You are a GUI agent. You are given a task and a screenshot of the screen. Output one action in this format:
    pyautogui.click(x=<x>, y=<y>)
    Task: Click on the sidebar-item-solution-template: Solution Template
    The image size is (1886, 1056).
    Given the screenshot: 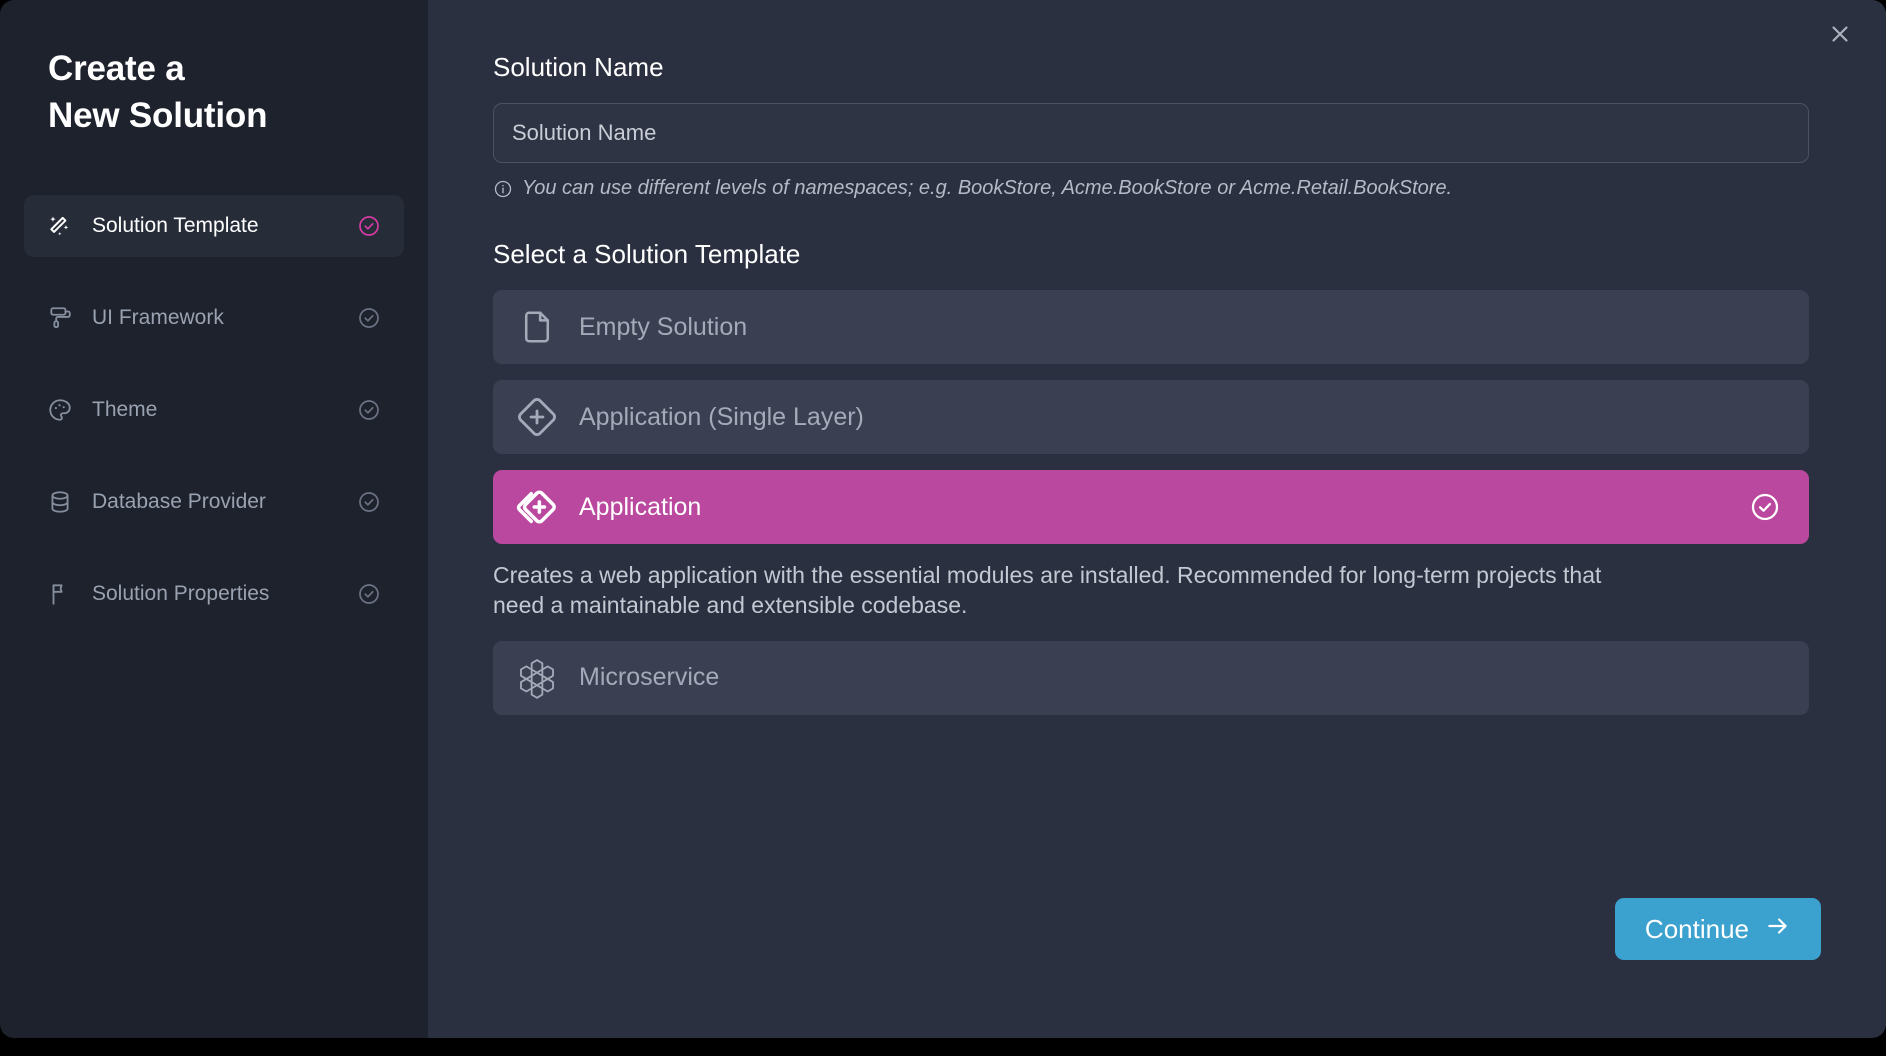 What is the action you would take?
    pyautogui.click(x=214, y=226)
    